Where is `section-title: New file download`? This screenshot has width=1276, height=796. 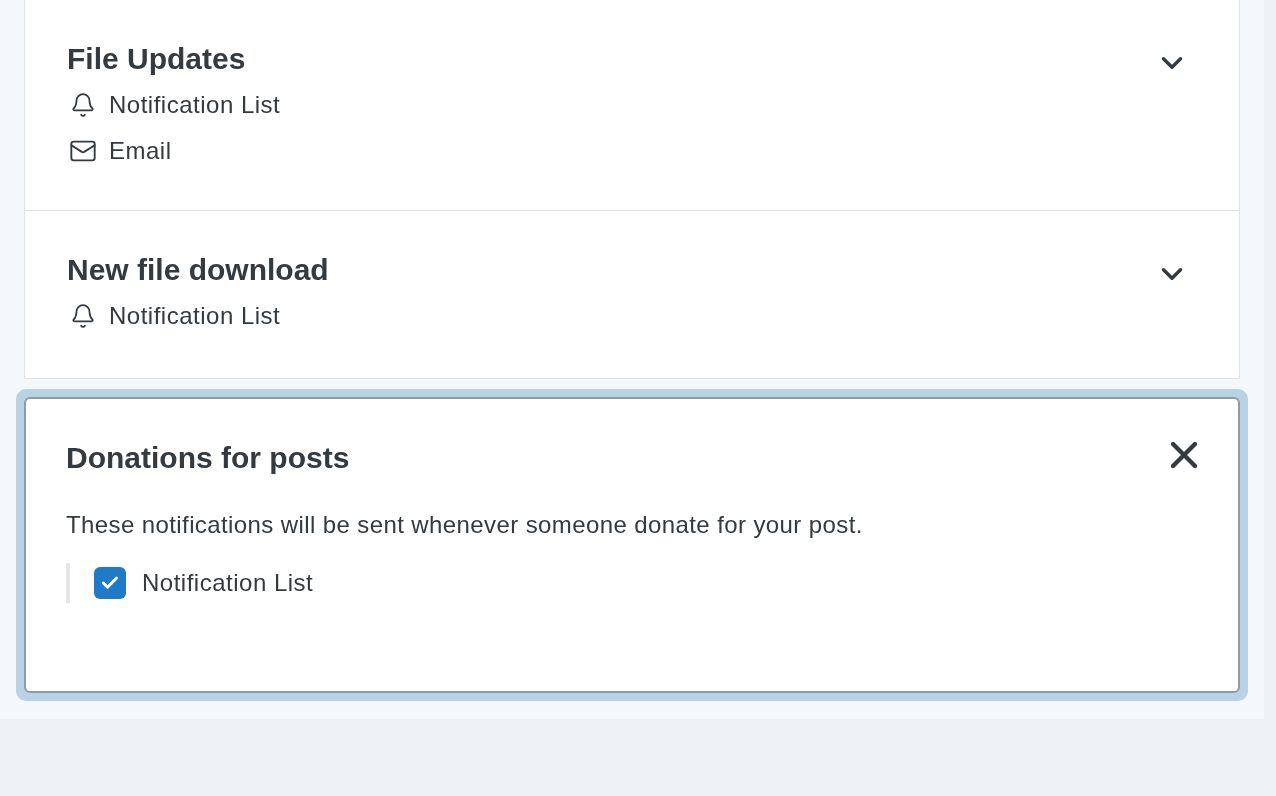 section-title: New file download is located at coordinates (198, 270).